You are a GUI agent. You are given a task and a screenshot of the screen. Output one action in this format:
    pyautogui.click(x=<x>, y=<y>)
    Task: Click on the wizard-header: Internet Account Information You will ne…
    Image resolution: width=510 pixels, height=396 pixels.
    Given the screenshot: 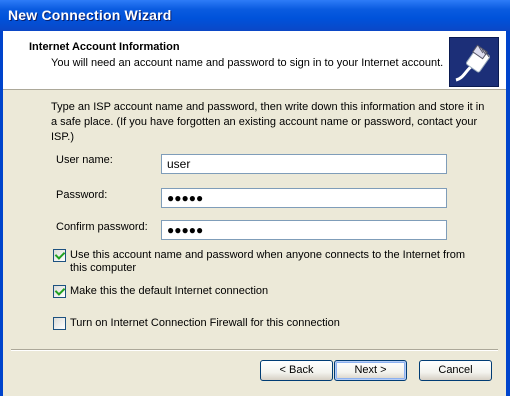 What is the action you would take?
    pyautogui.click(x=254, y=60)
    